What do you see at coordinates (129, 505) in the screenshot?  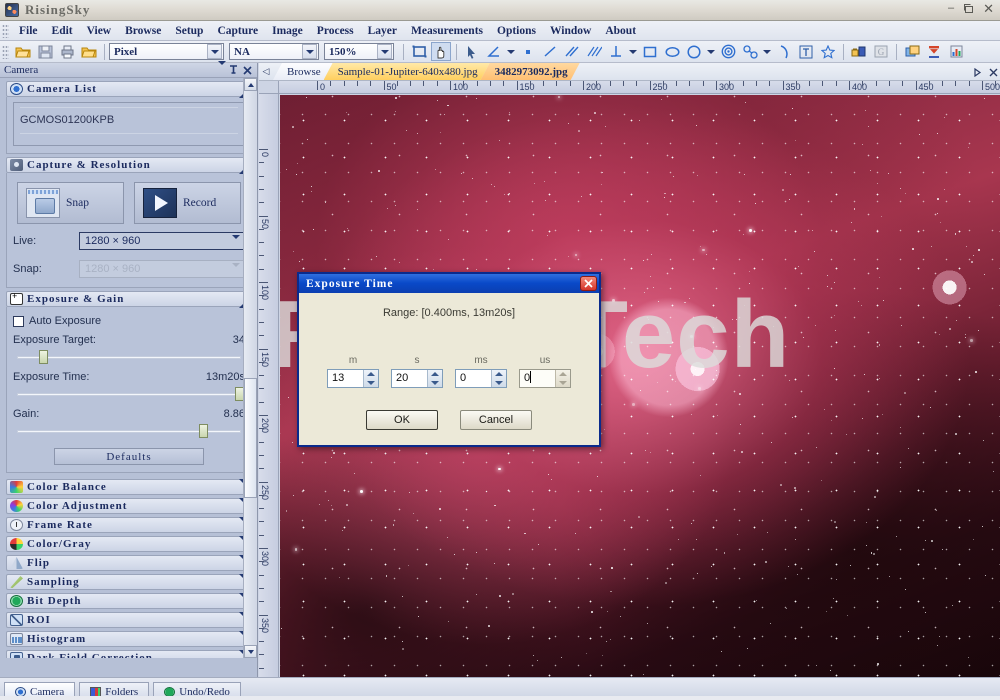 I see `group-color-adjustment: Color Adjustment` at bounding box center [129, 505].